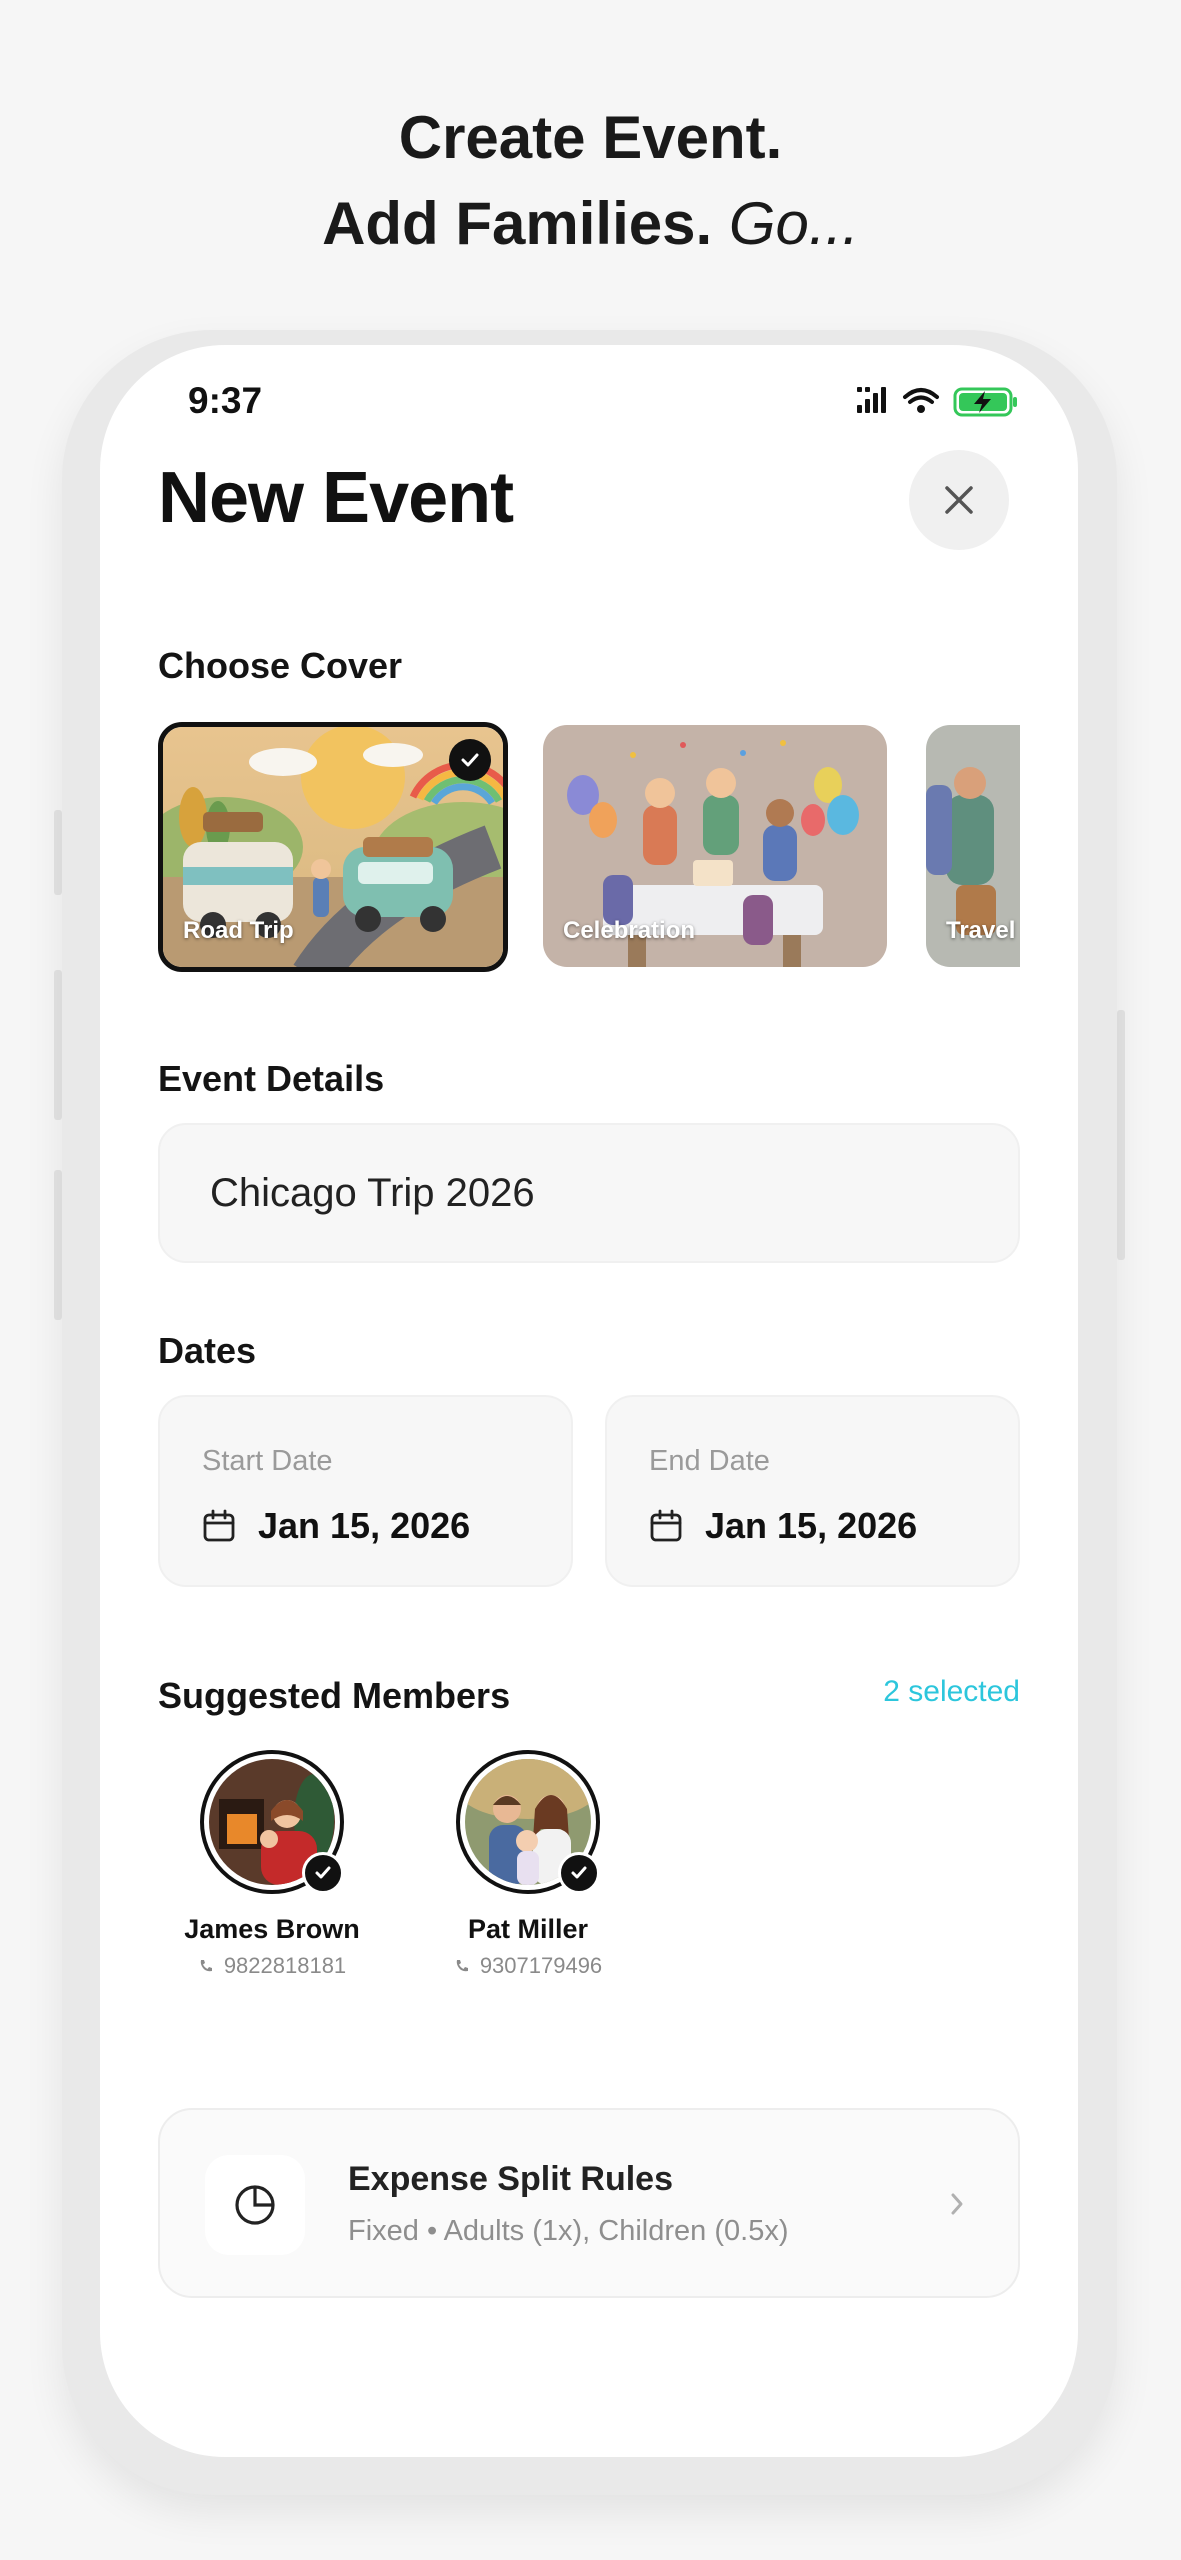  I want to click on cover-title: Road Trip, so click(238, 930).